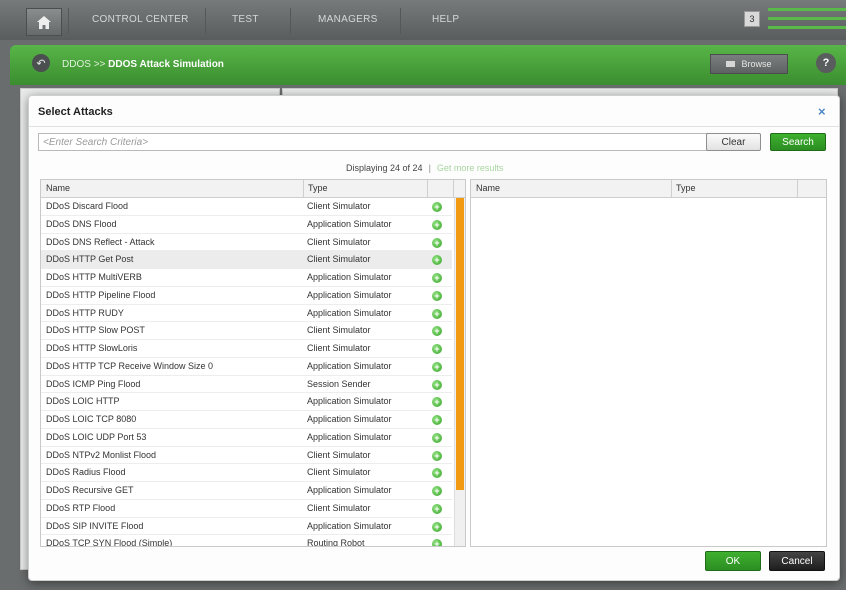  What do you see at coordinates (246, 385) in the screenshot?
I see `table-row: DDoS ICMP Ping Flood Session Sender +` at bounding box center [246, 385].